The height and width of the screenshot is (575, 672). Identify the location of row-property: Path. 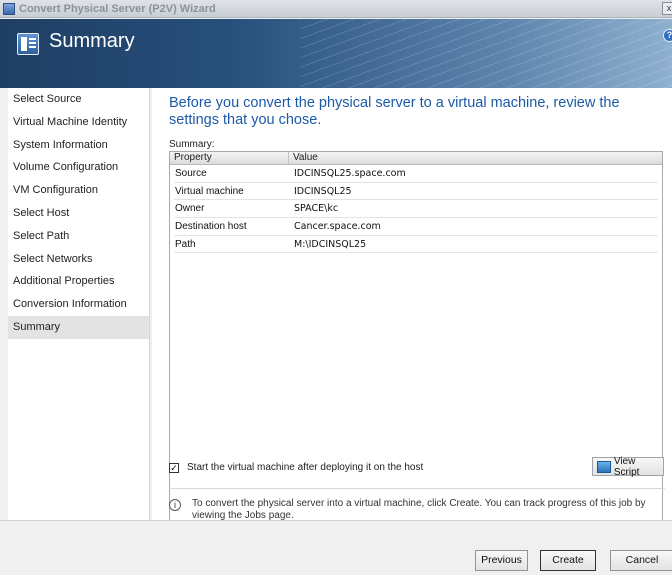
(185, 244).